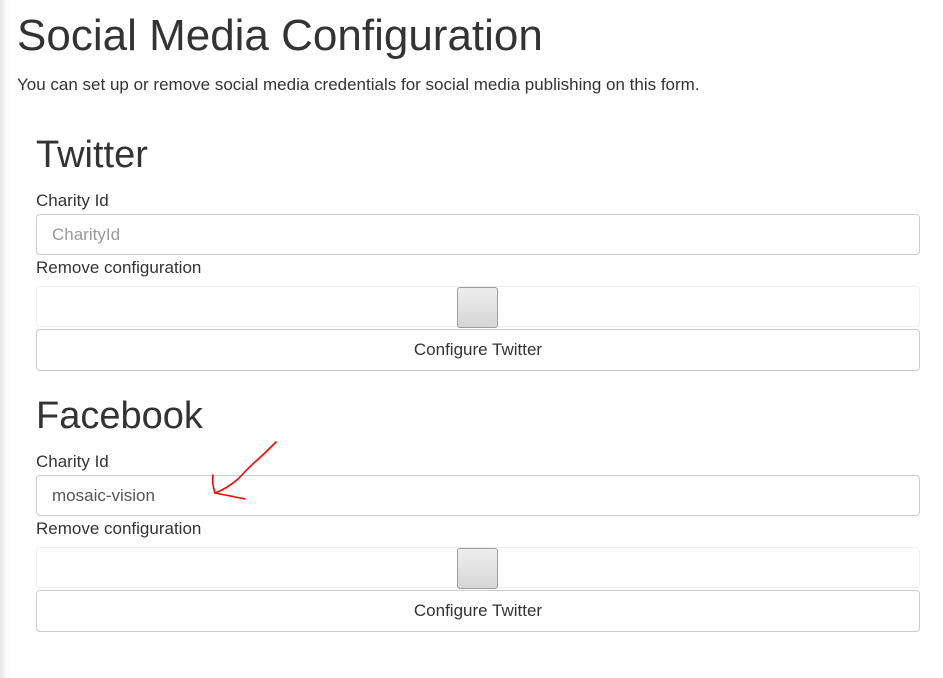  What do you see at coordinates (478, 611) in the screenshot?
I see `configure-facebook-button: Configure Twitter` at bounding box center [478, 611].